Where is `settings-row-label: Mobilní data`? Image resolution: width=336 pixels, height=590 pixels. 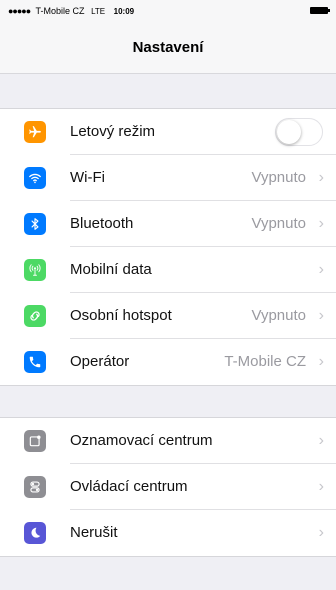 settings-row-label: Mobilní data is located at coordinates (111, 269).